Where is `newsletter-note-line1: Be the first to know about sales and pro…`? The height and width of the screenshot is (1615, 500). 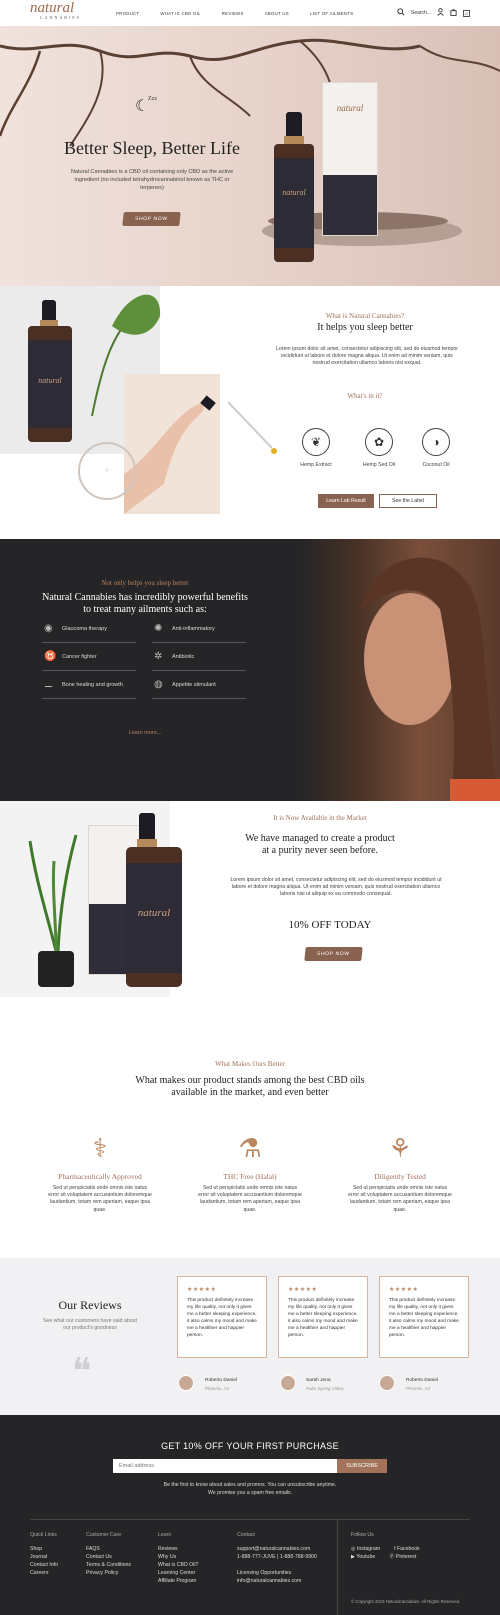
newsletter-note-line1: Be the first to know about sales and pro… is located at coordinates (250, 1485).